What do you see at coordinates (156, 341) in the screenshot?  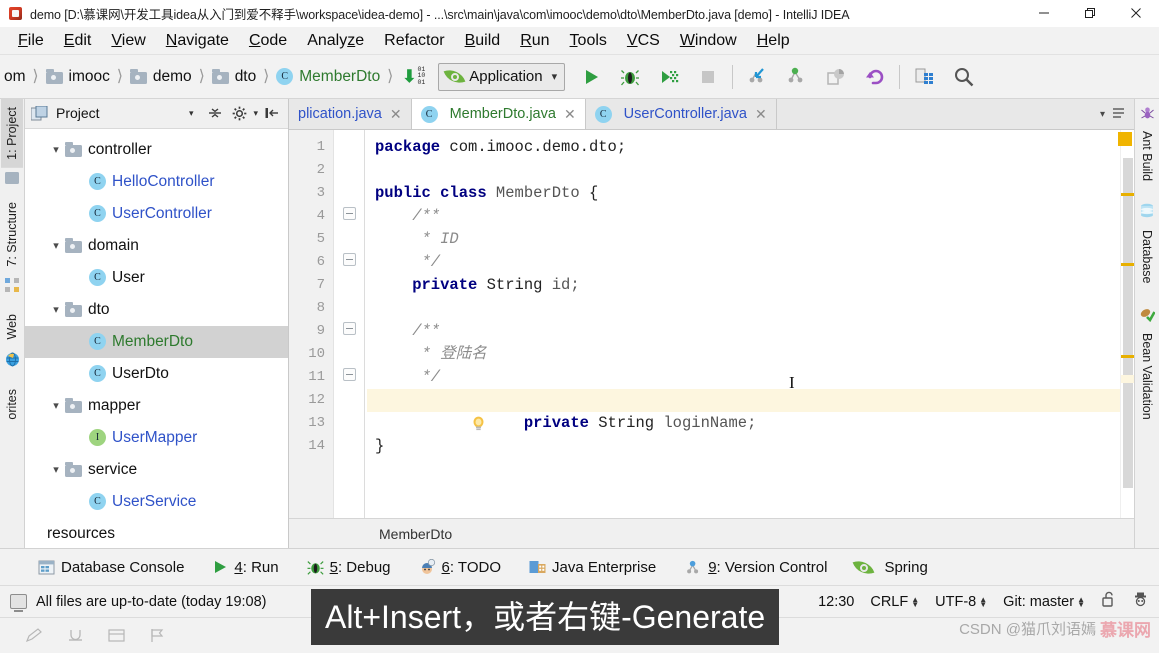 I see `tree-node-memberdto: C MemberDto` at bounding box center [156, 341].